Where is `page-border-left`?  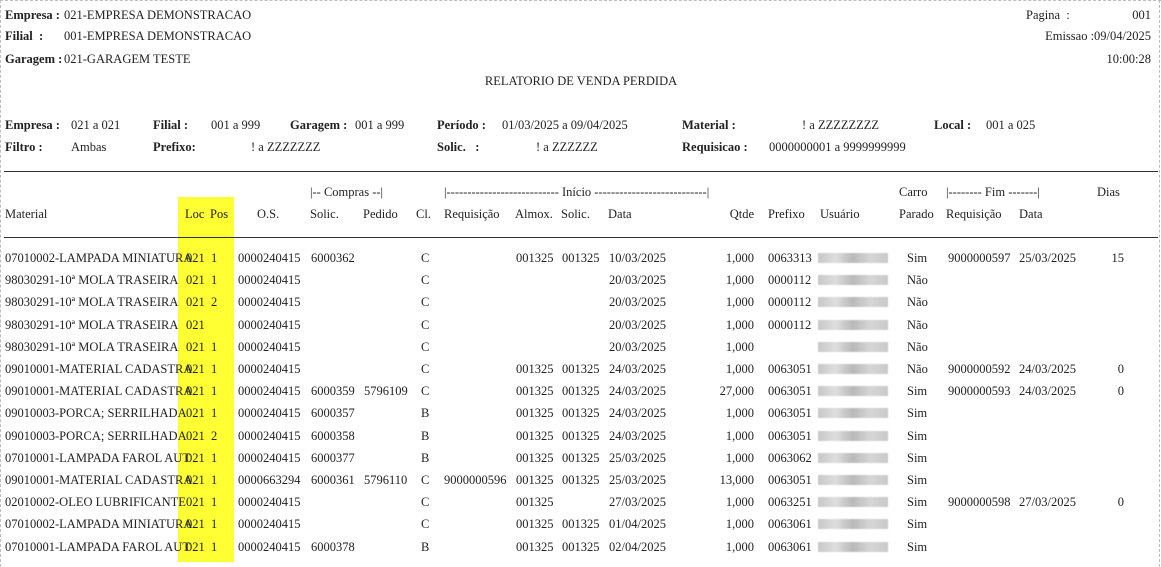 page-border-left is located at coordinates (0, 283).